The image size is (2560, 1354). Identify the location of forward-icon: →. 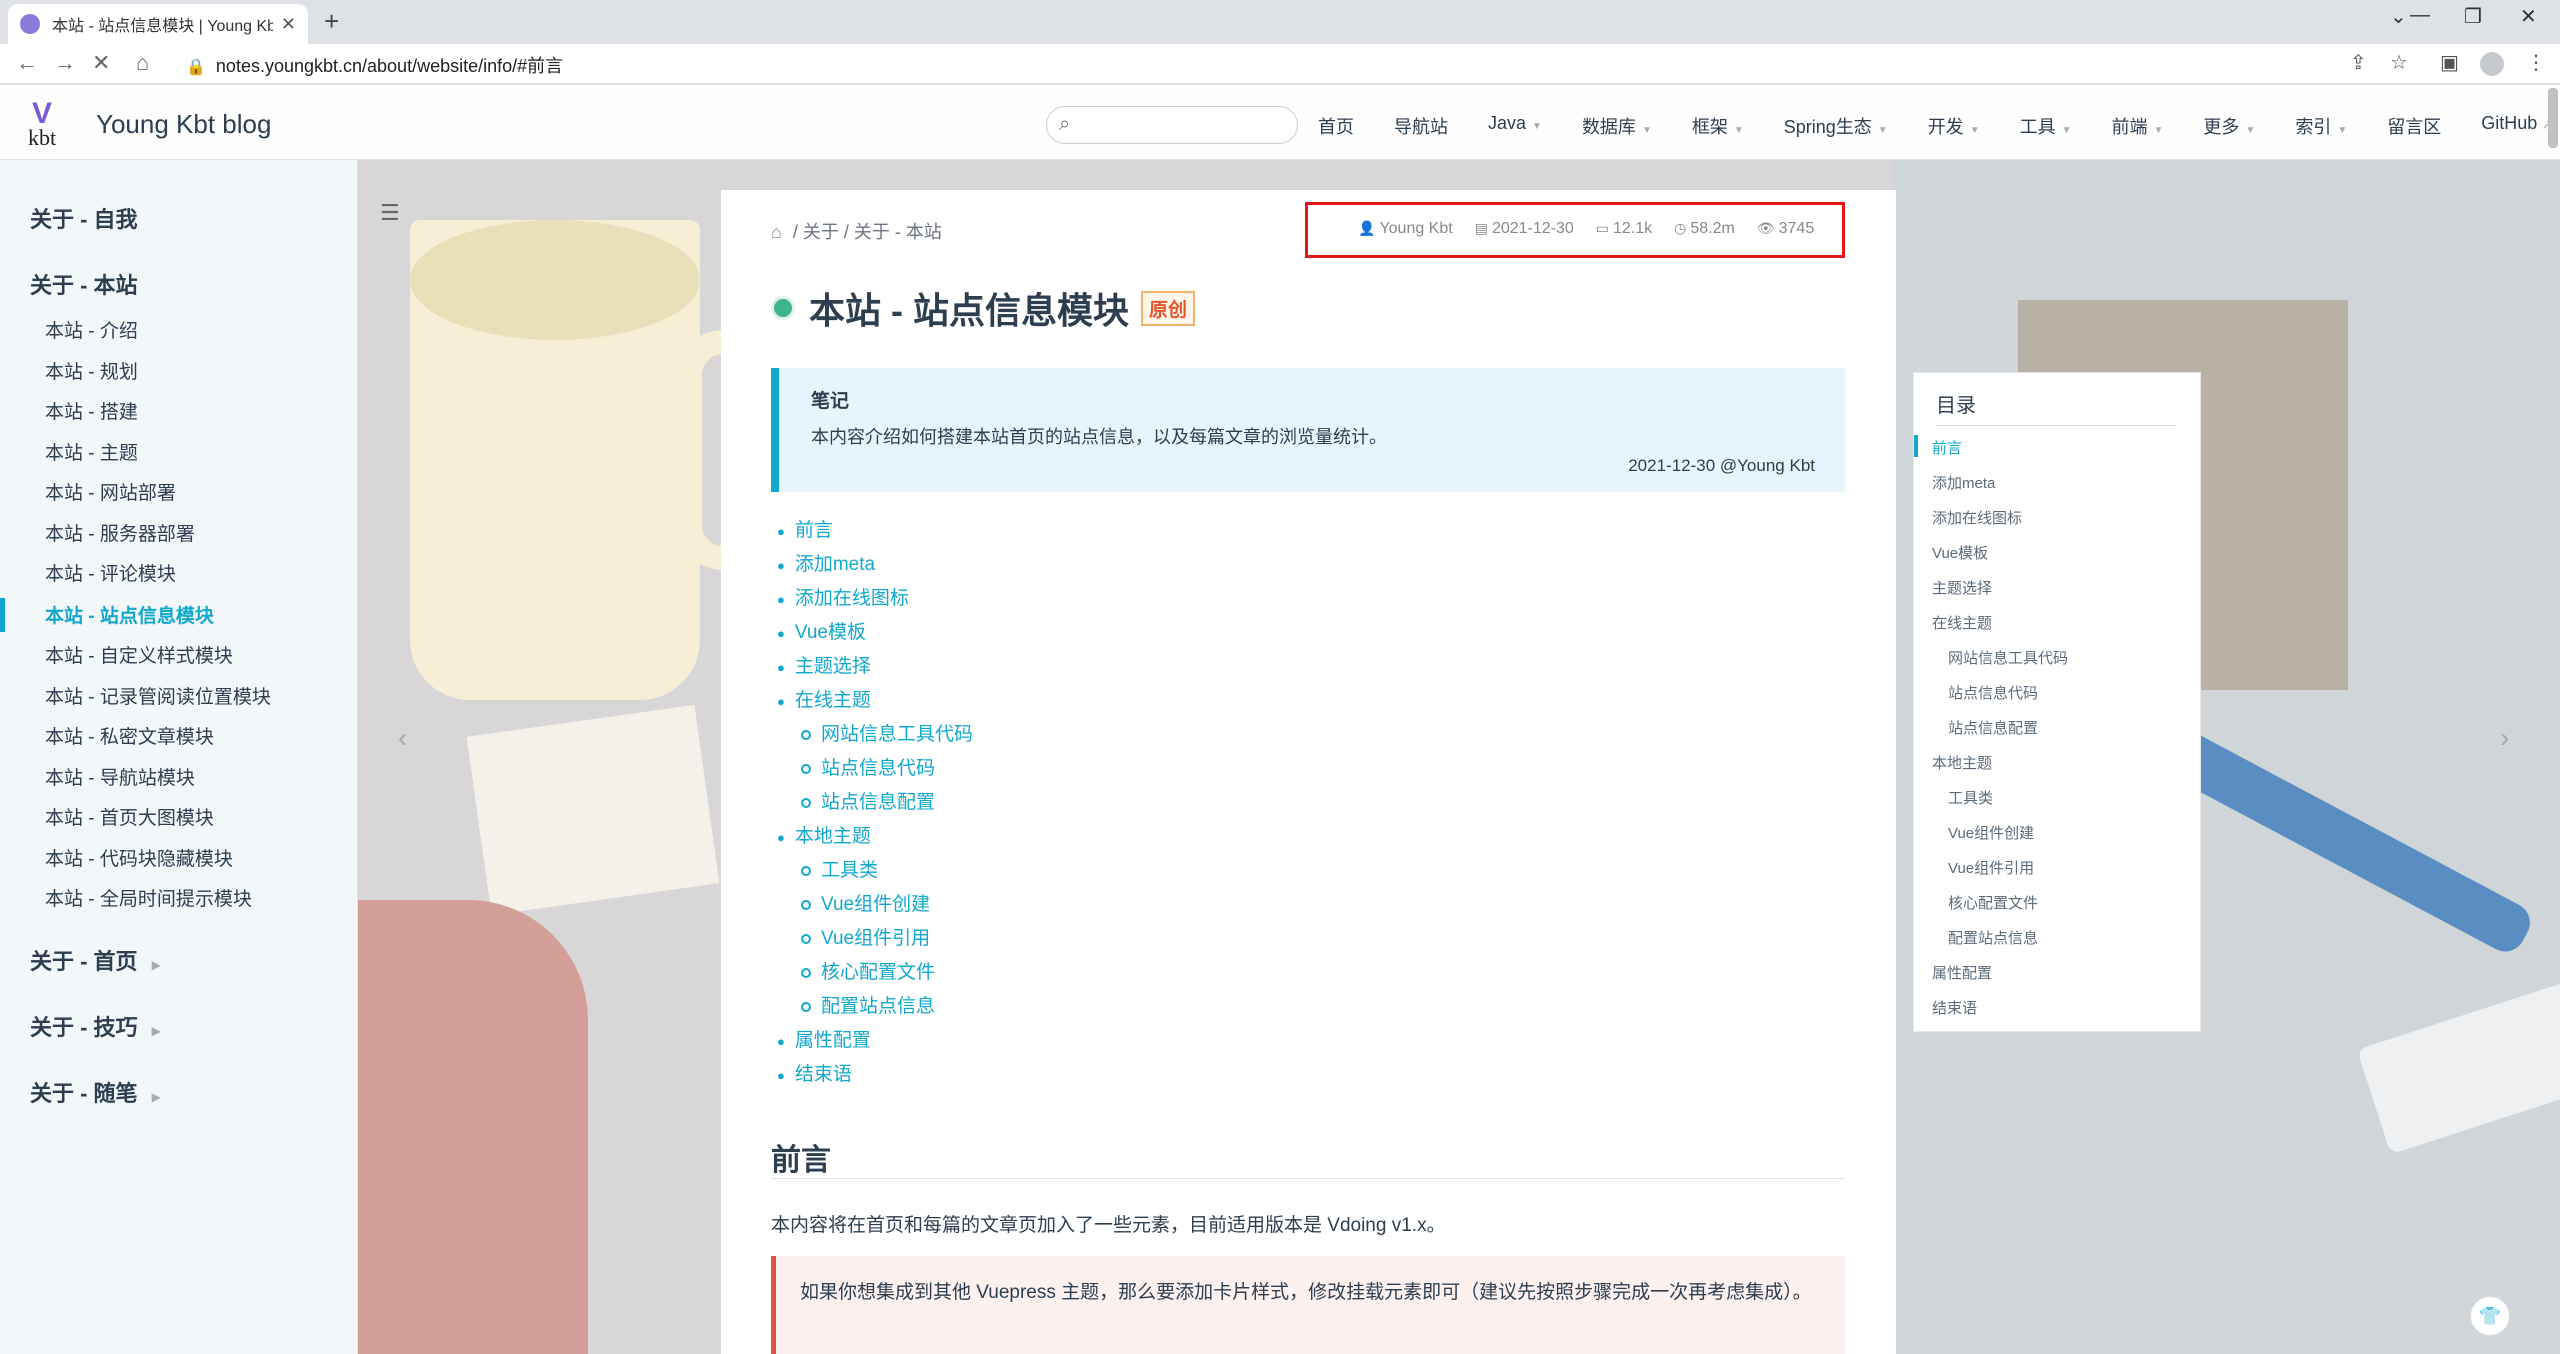
(65, 63).